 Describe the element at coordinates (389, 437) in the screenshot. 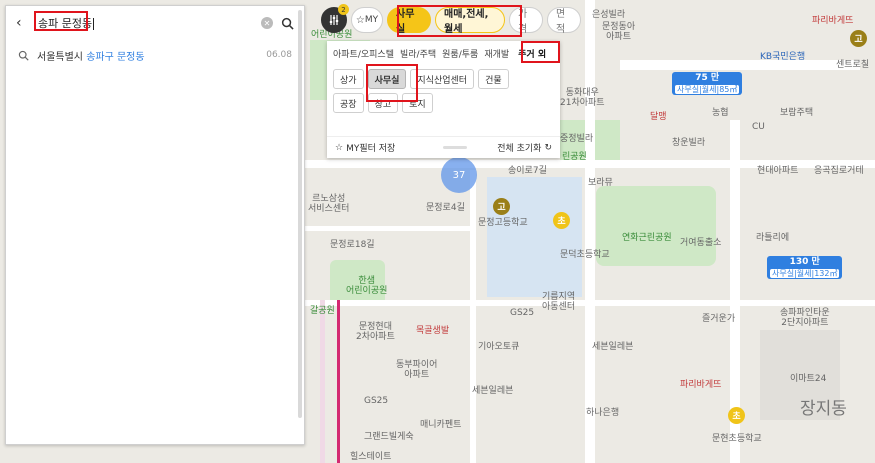

I see `map-label: 그랜드빌게숙` at that location.